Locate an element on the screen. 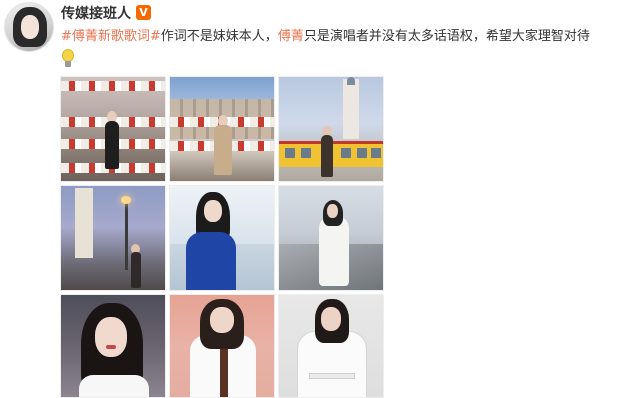 This screenshot has height=398, width=640. avatar is located at coordinates (29, 27).